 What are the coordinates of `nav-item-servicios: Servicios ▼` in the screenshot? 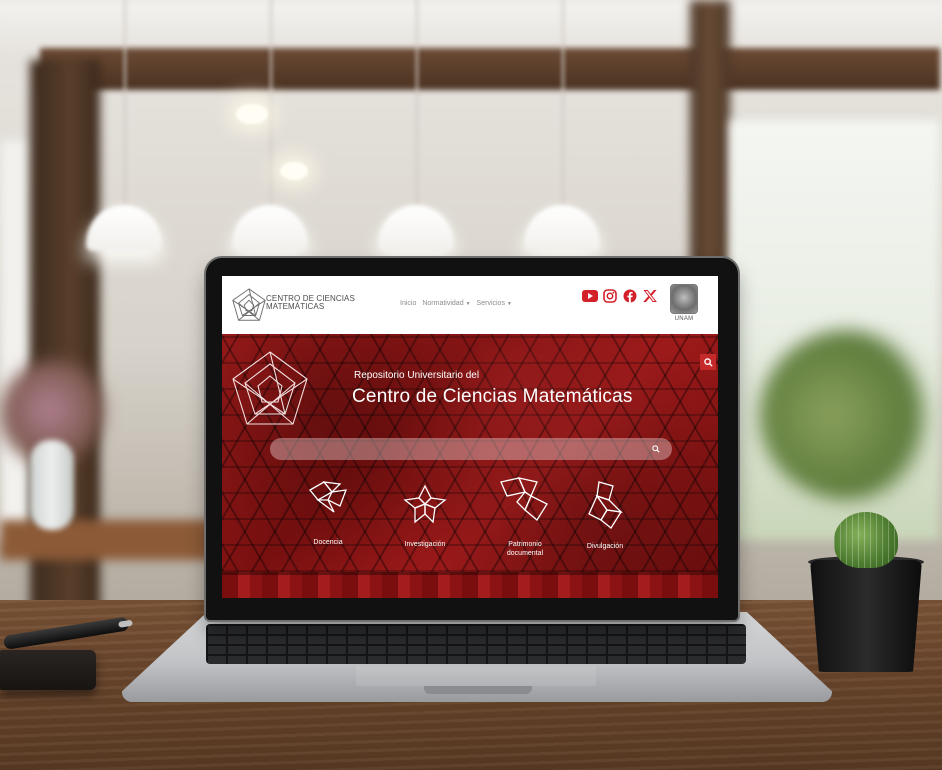 It's located at (494, 303).